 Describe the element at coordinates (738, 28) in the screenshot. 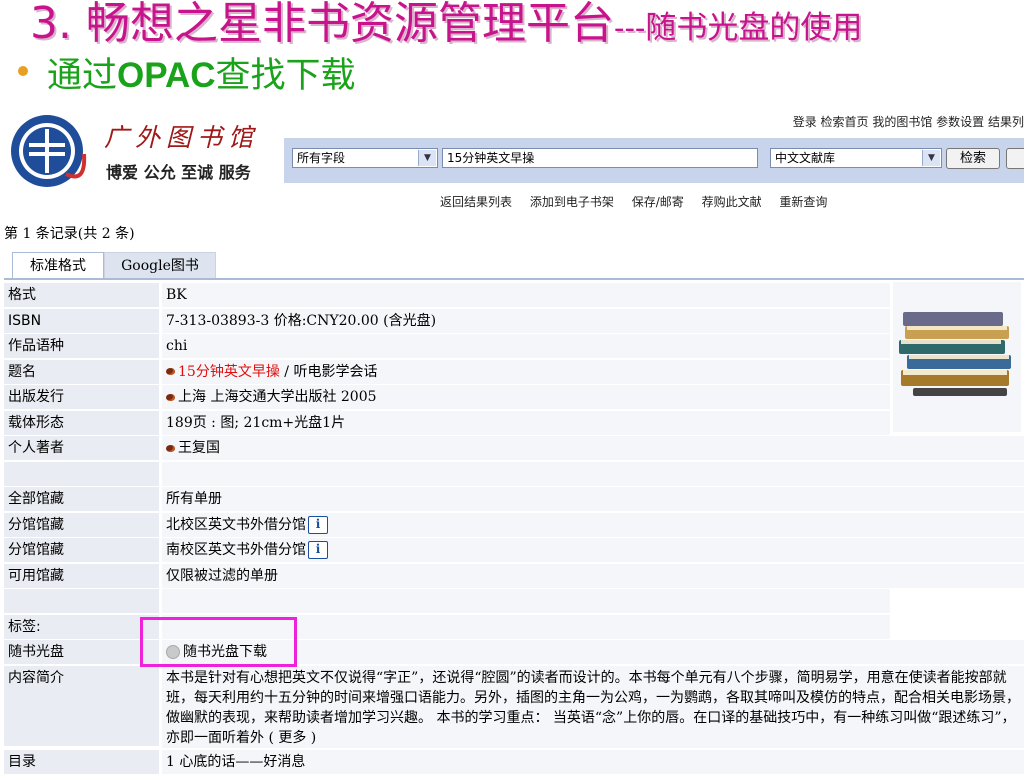

I see `slide-subtitle: ---随书光盘的使用` at that location.